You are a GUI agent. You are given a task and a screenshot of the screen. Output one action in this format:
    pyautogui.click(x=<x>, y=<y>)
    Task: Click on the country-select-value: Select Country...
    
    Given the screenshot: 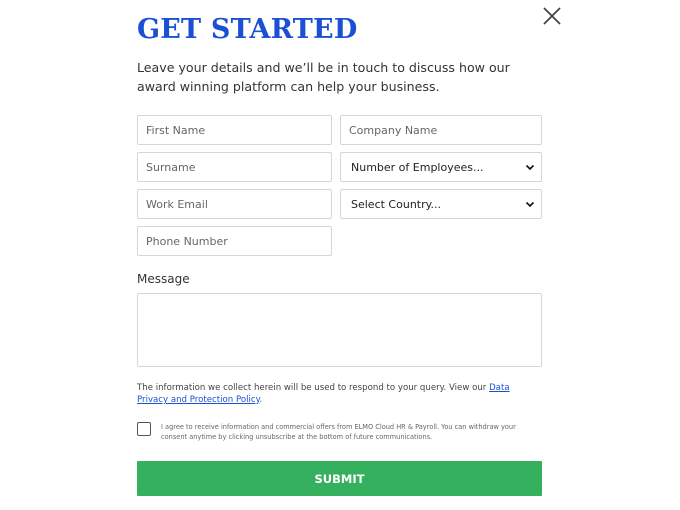 What is the action you would take?
    pyautogui.click(x=396, y=204)
    